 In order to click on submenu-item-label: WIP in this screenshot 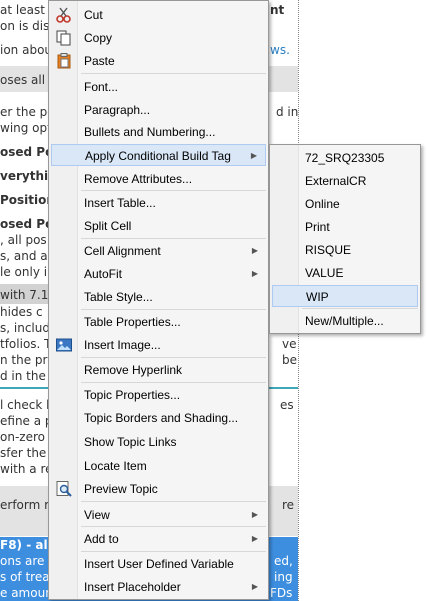, I will do `click(317, 297)`.